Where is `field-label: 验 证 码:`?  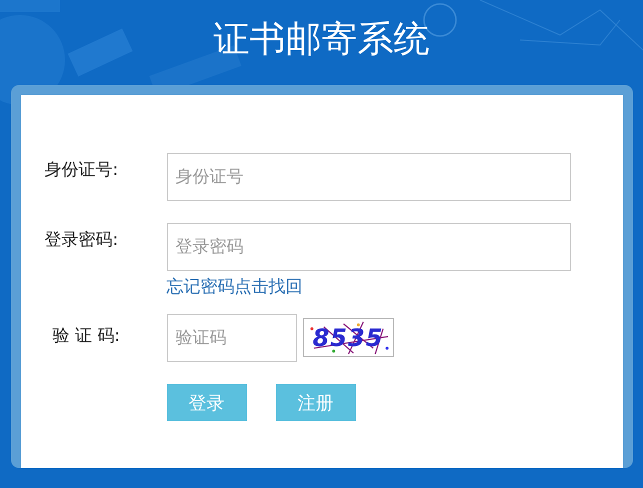 field-label: 验 证 码: is located at coordinates (87, 336).